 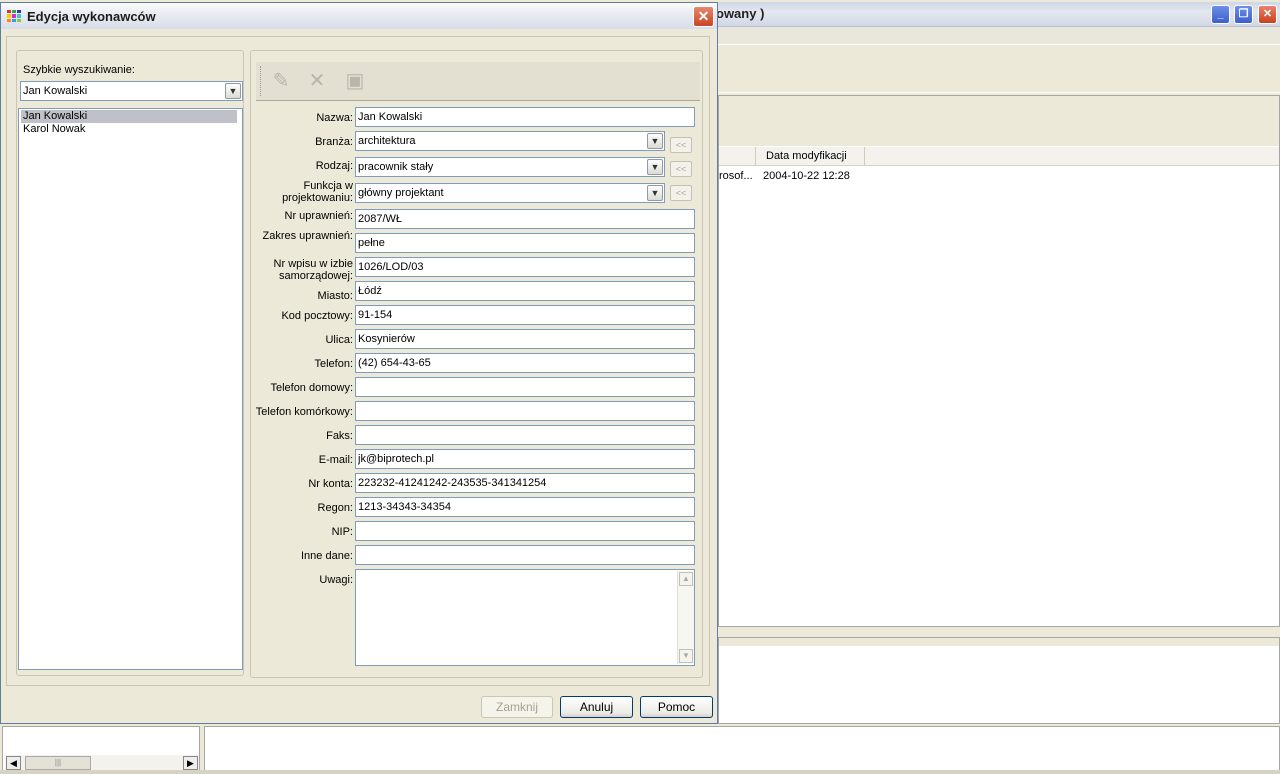 I want to click on miasto-input, so click(x=525, y=291).